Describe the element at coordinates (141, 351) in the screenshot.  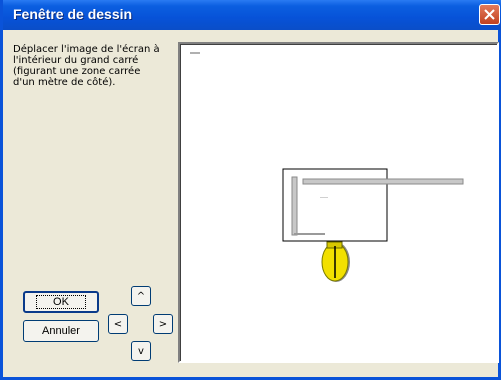
I see `move-down-button: v` at that location.